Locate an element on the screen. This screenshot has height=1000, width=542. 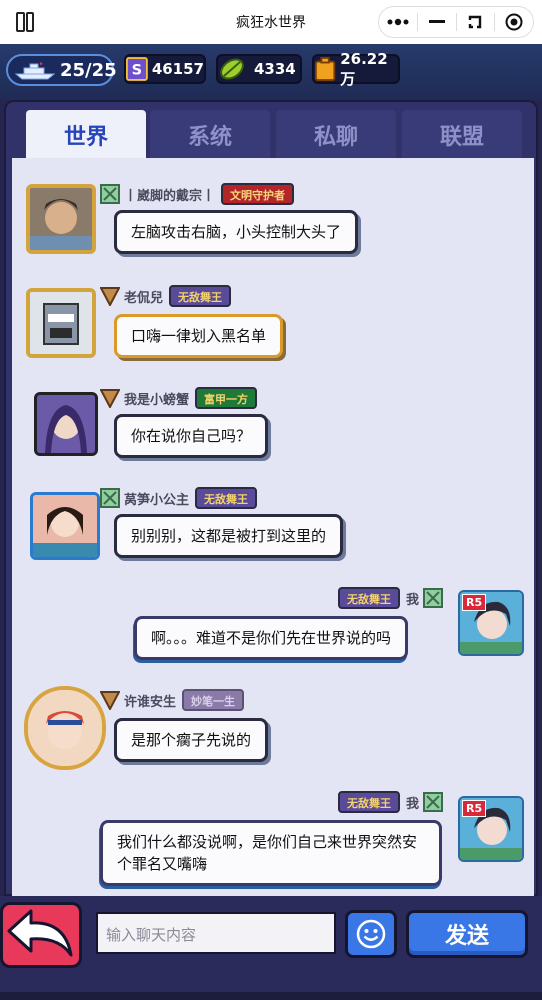
back-button is located at coordinates (41, 935).